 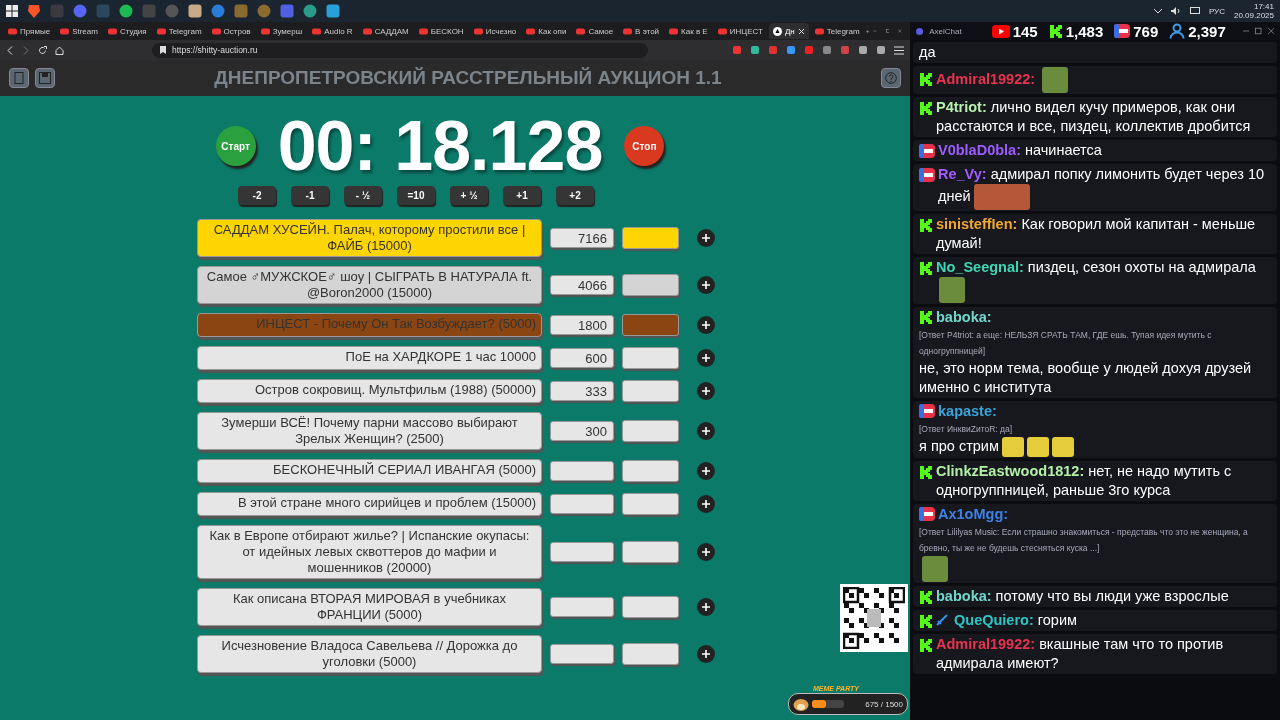 I want to click on chat-message-text: я про стрим, so click(x=959, y=446).